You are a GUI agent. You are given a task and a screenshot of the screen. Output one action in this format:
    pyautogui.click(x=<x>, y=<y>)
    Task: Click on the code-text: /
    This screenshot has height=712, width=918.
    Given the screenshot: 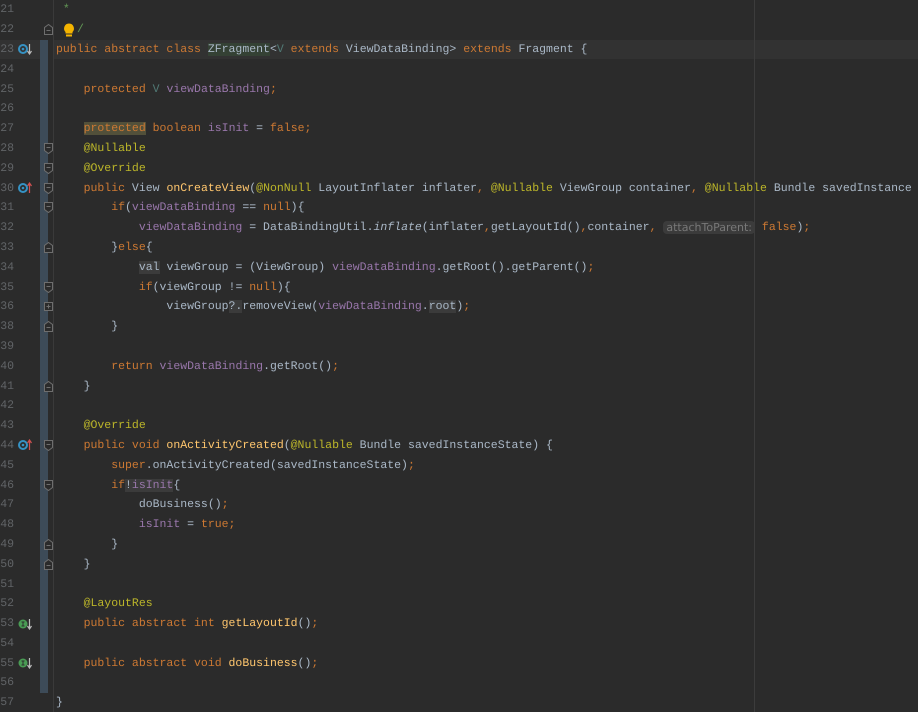 What is the action you would take?
    pyautogui.click(x=80, y=29)
    